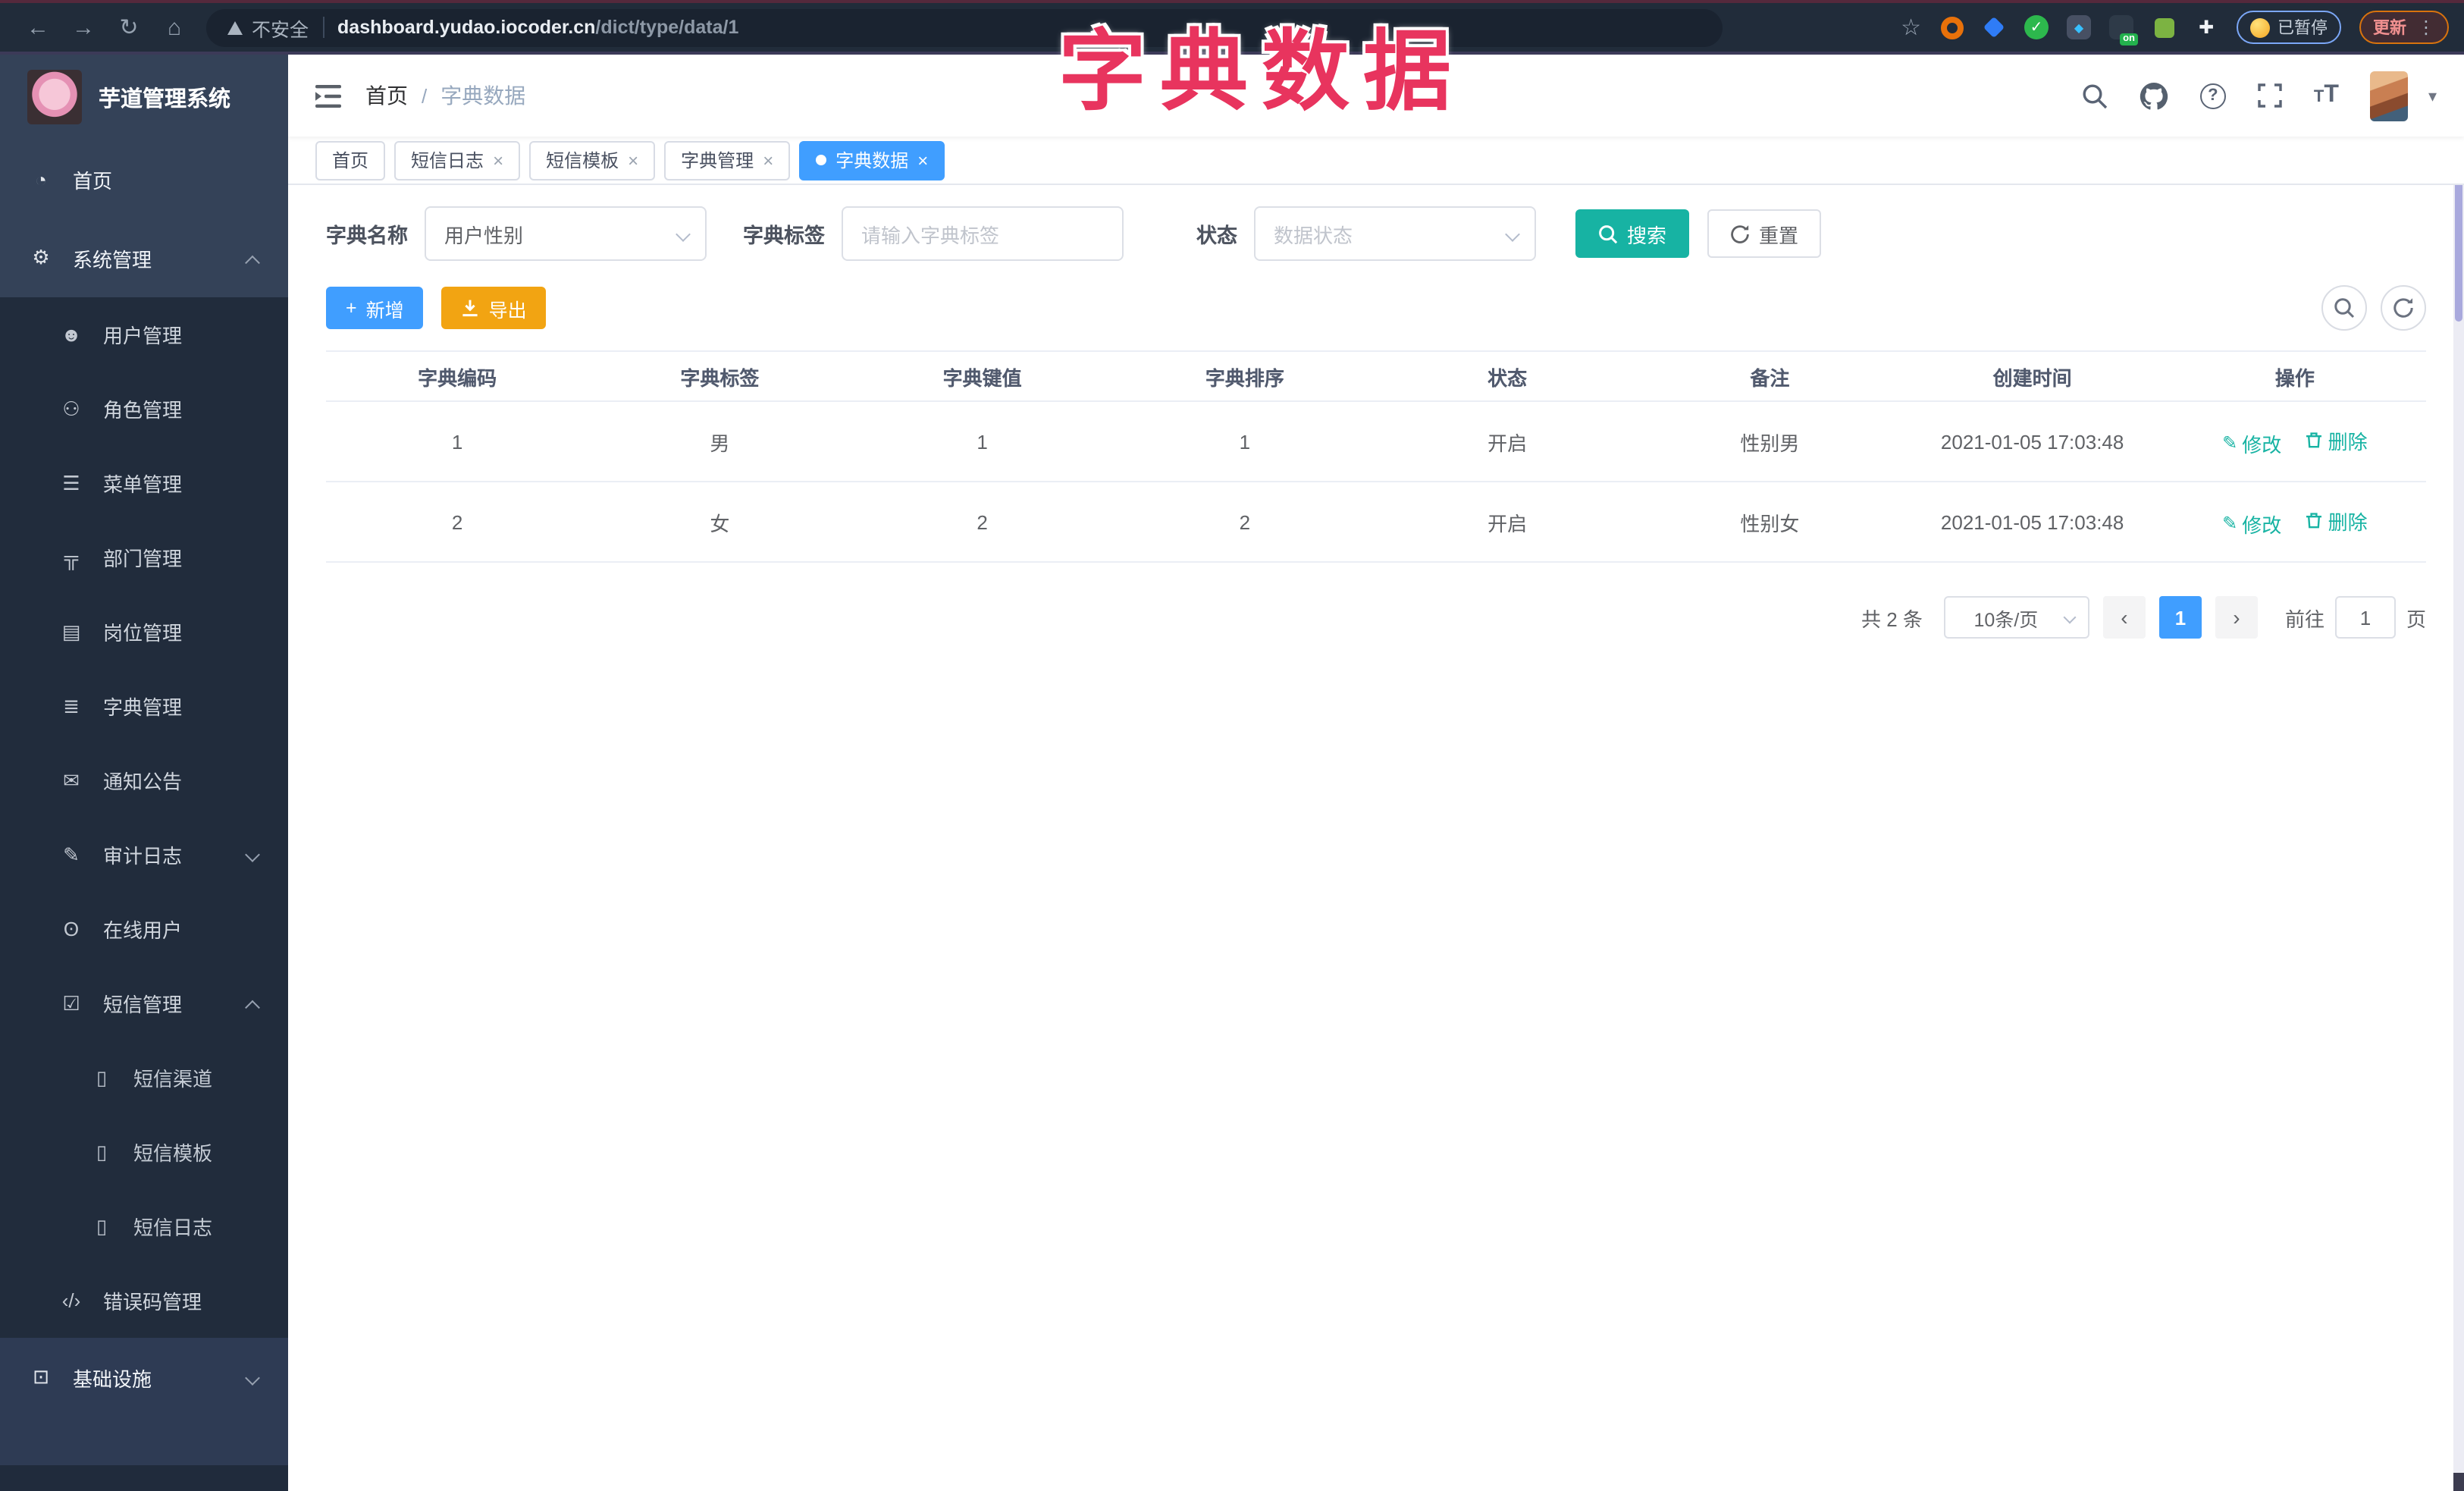  I want to click on home-icon: ⌂, so click(174, 27).